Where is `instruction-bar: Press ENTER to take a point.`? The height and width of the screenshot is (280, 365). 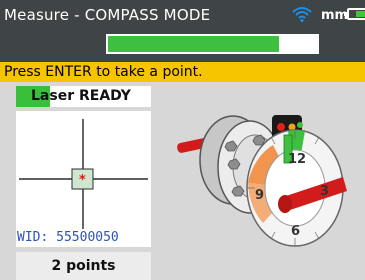 instruction-bar: Press ENTER to take a point. is located at coordinates (182, 72).